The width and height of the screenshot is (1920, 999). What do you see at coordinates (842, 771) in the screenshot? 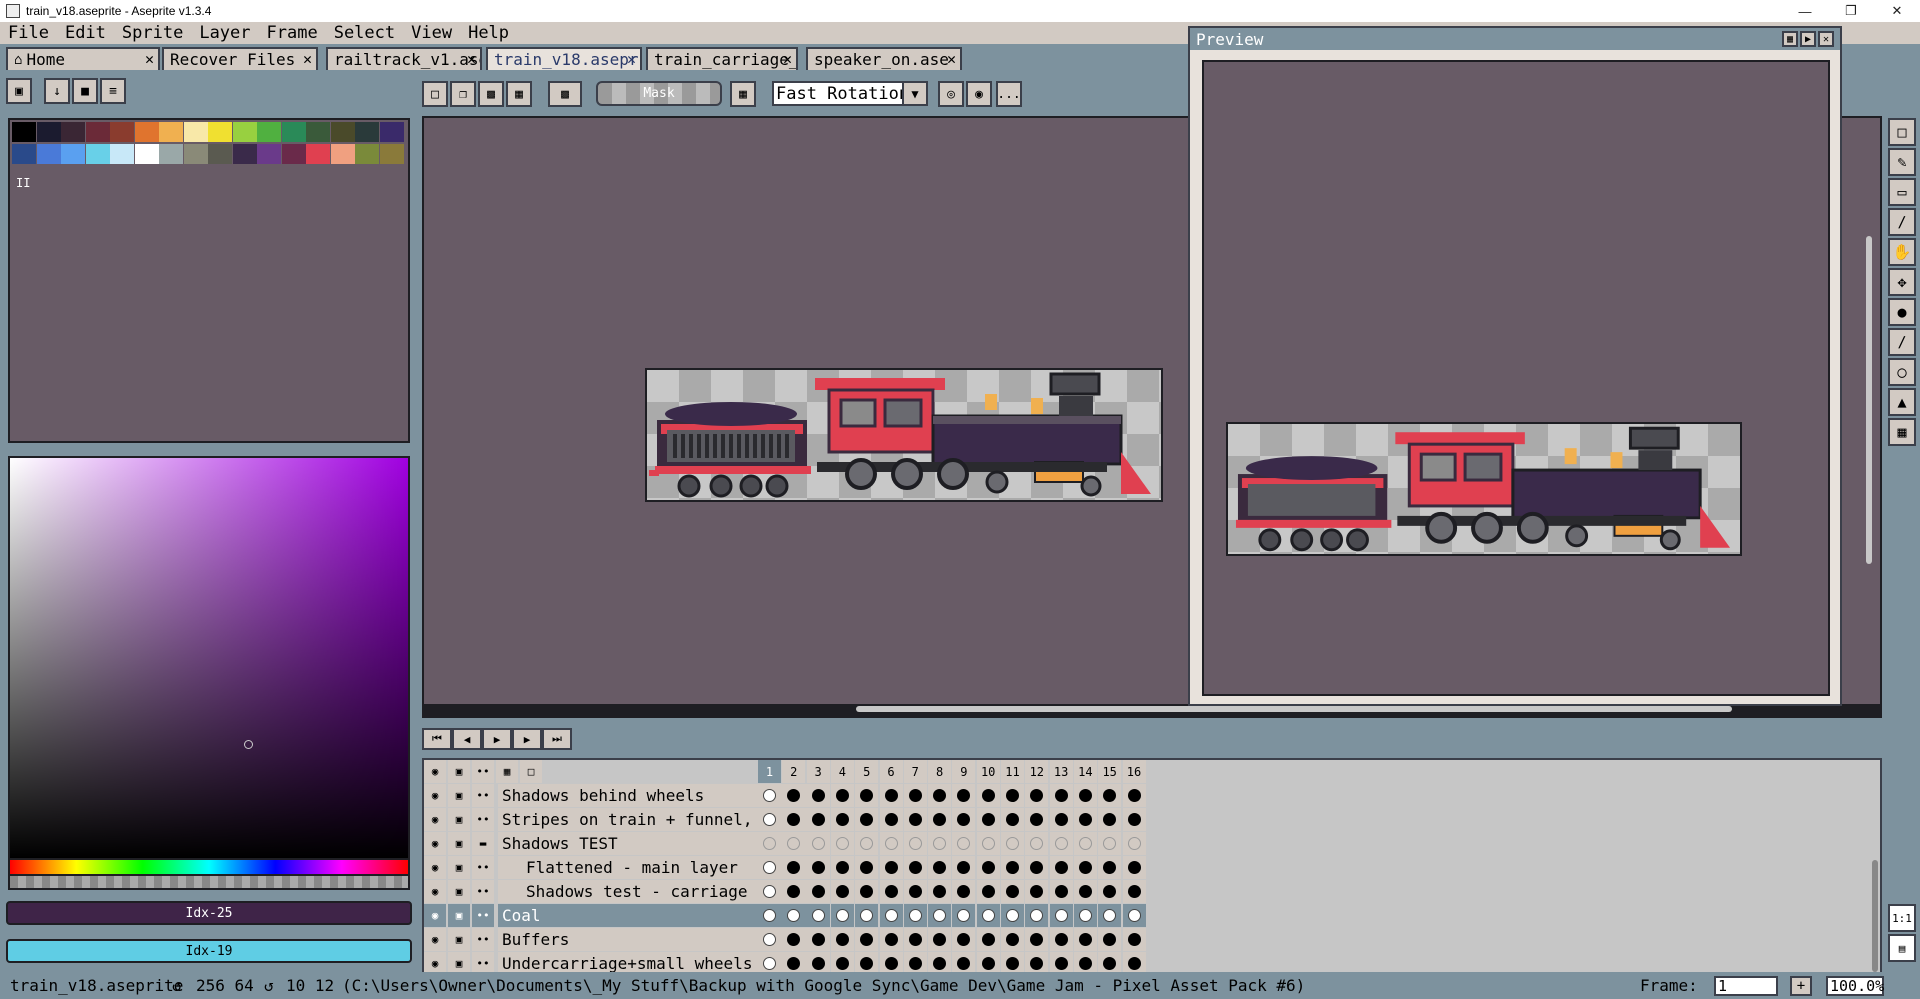
I see `frame-header: 4` at bounding box center [842, 771].